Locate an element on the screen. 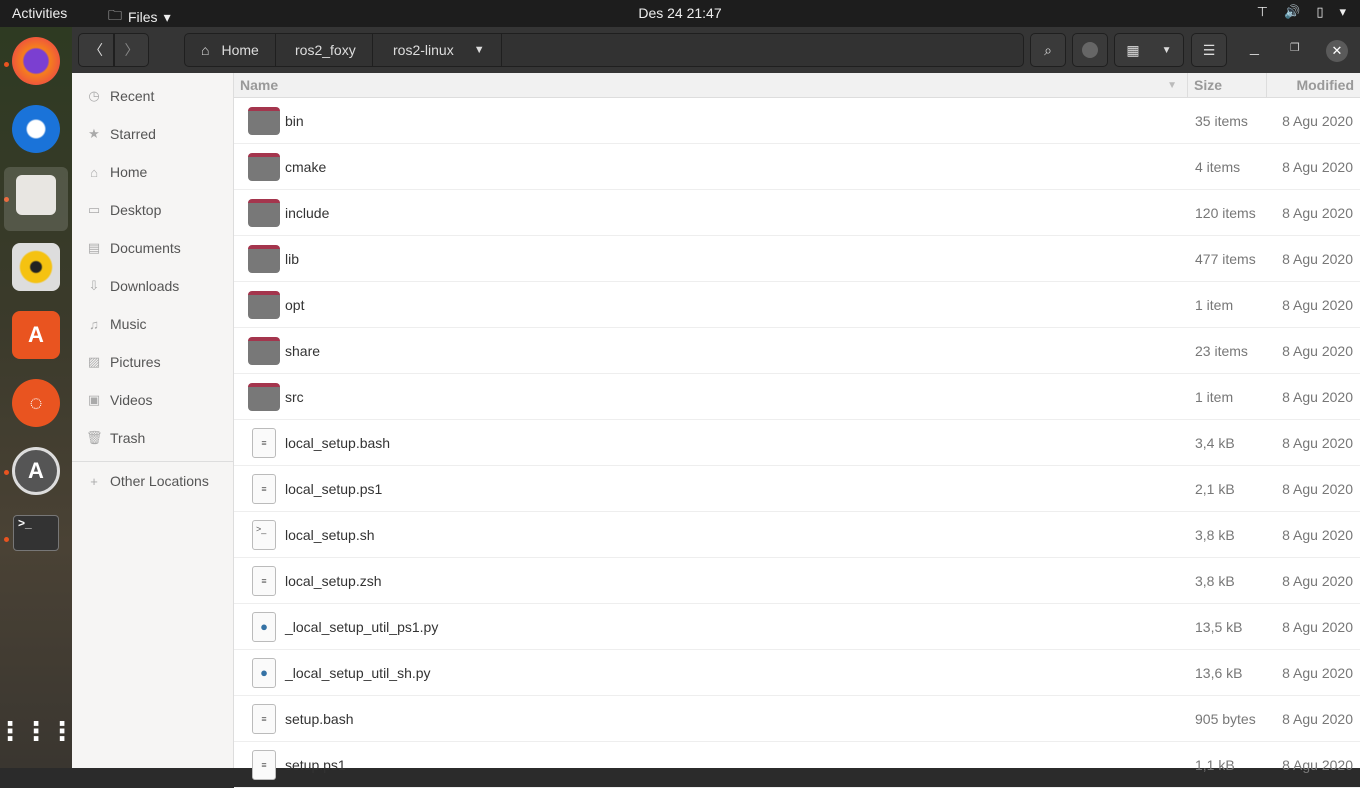  file-row: ≡ local_setup.bash 3,4 kB 8 Agu 2020 is located at coordinates (797, 443).